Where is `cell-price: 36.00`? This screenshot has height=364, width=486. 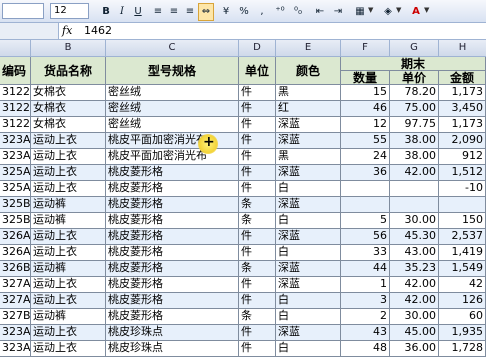 cell-price: 36.00 is located at coordinates (414, 349).